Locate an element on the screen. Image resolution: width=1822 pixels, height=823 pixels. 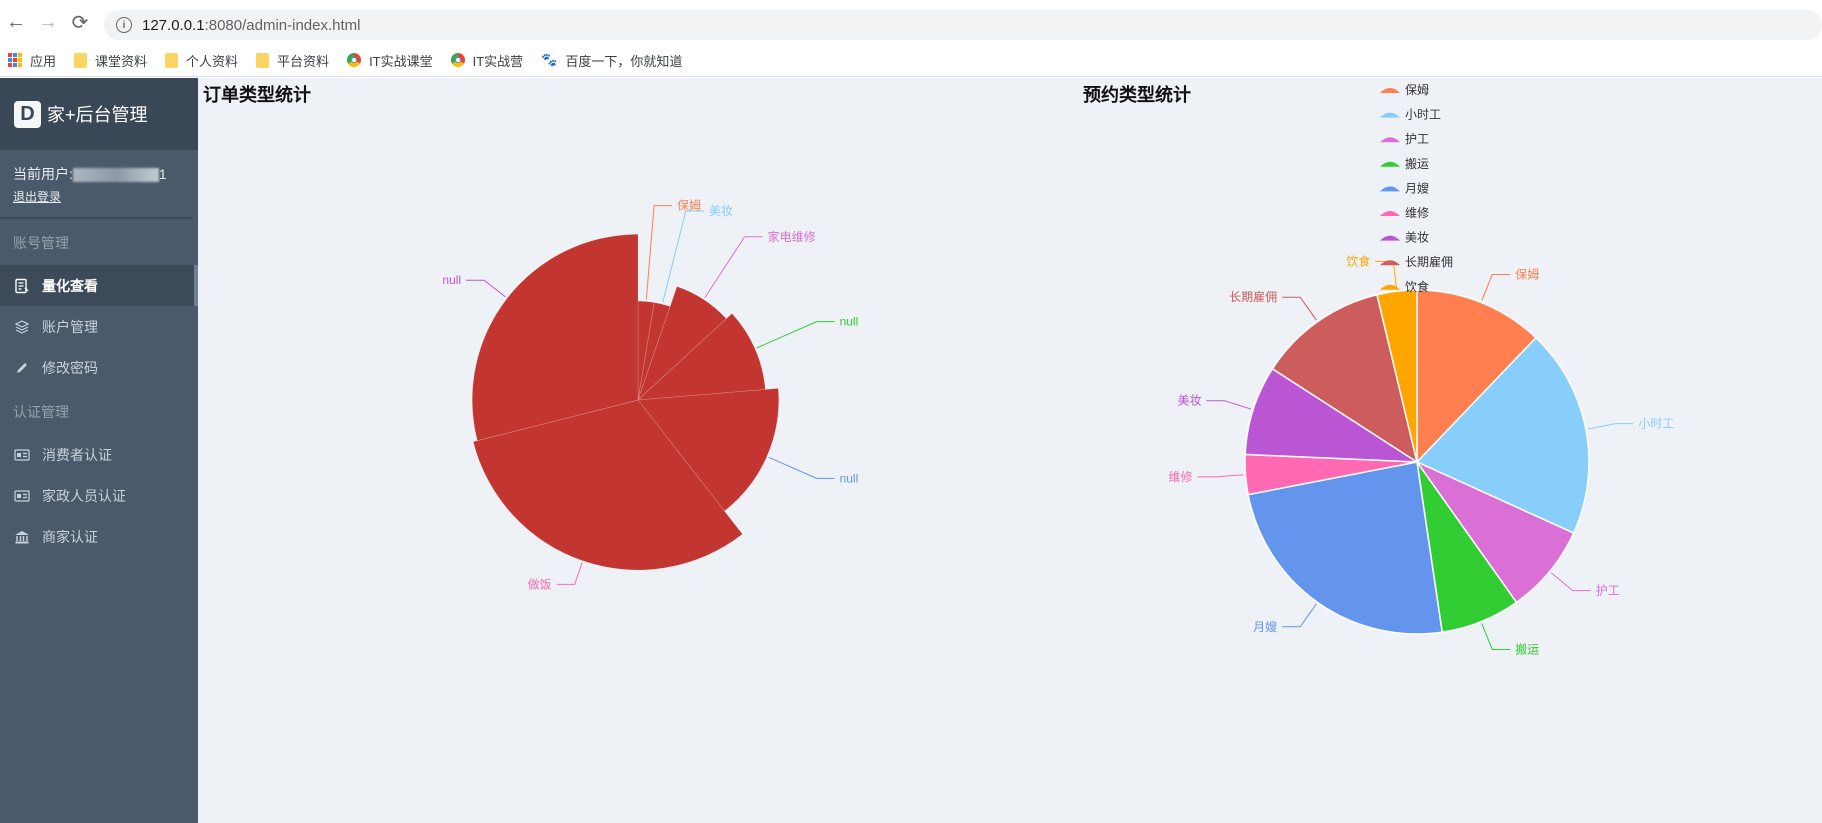
slice-label: 小时工 is located at coordinates (1656, 424).